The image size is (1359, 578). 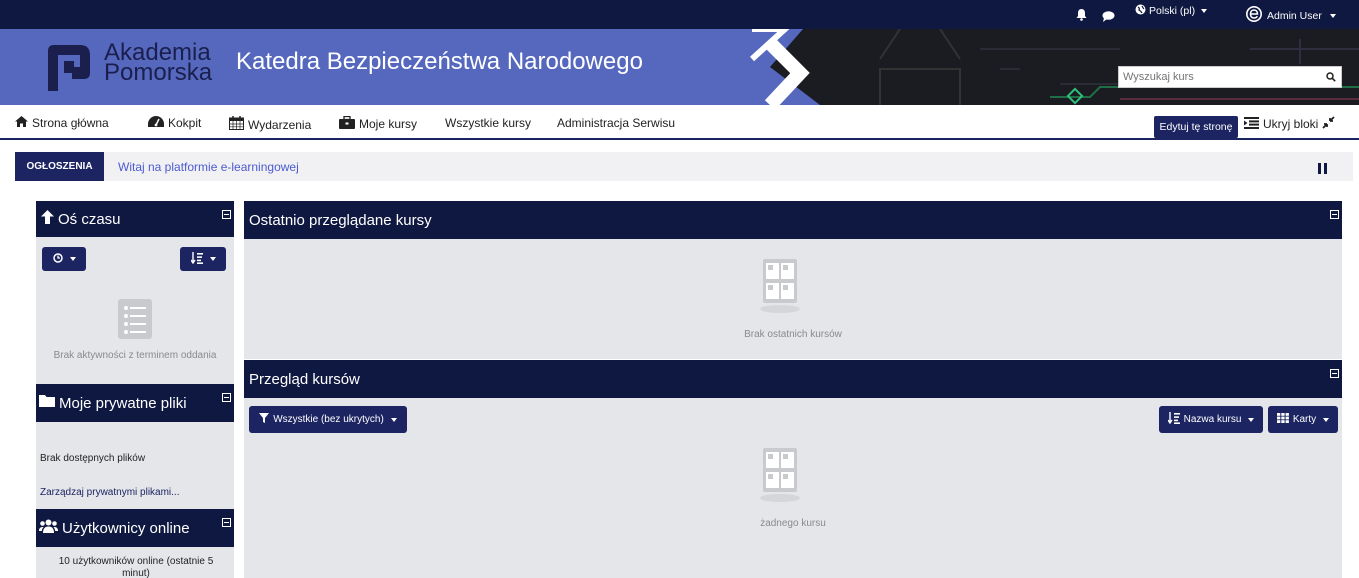 What do you see at coordinates (388, 124) in the screenshot?
I see `nav-item-label: Moje kursy` at bounding box center [388, 124].